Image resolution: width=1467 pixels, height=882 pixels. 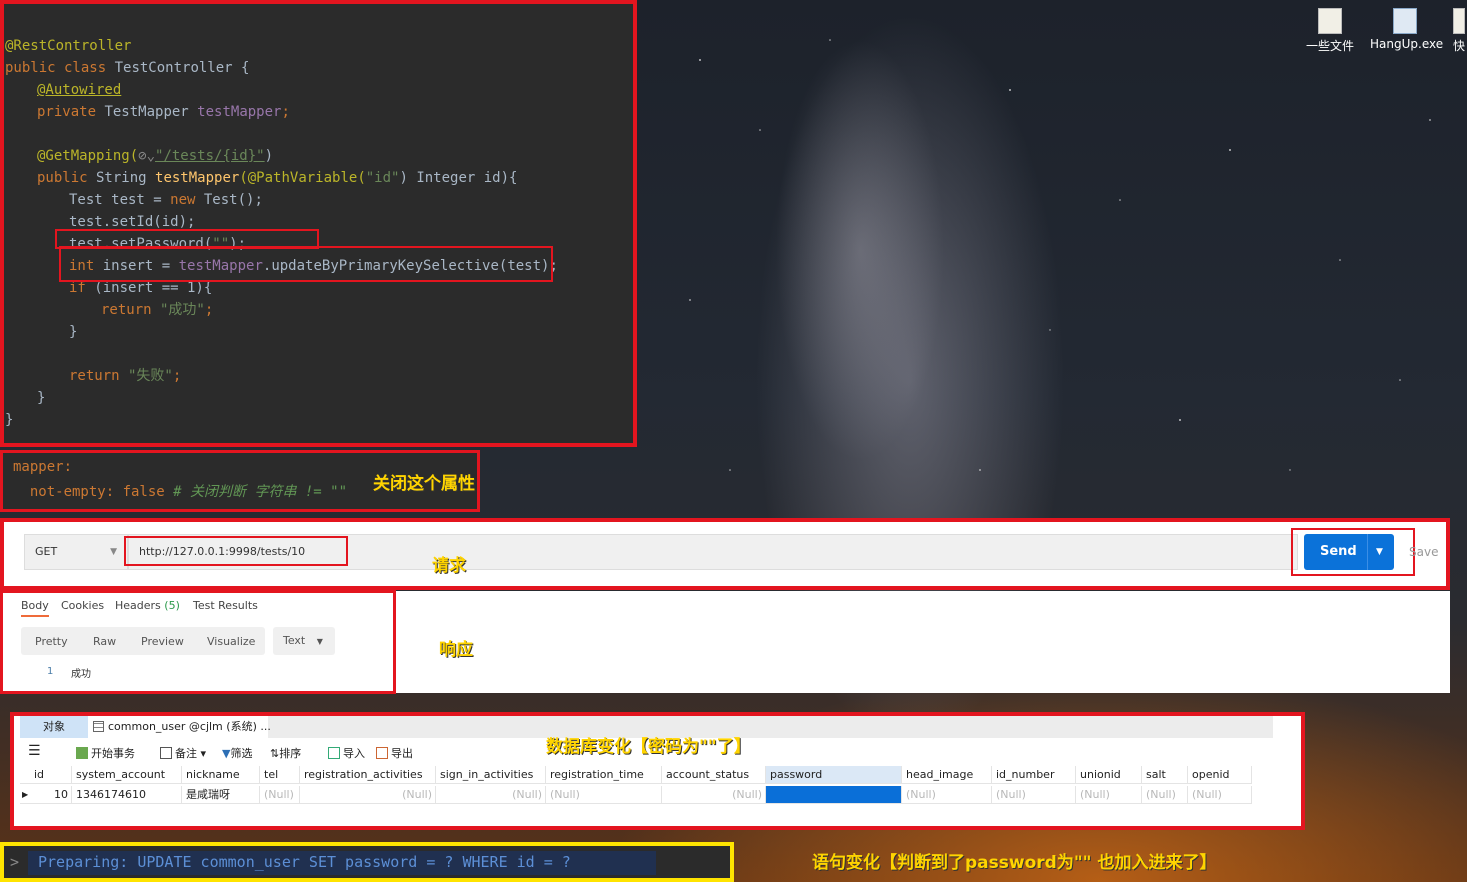 I want to click on highlight-url, so click(x=236, y=551).